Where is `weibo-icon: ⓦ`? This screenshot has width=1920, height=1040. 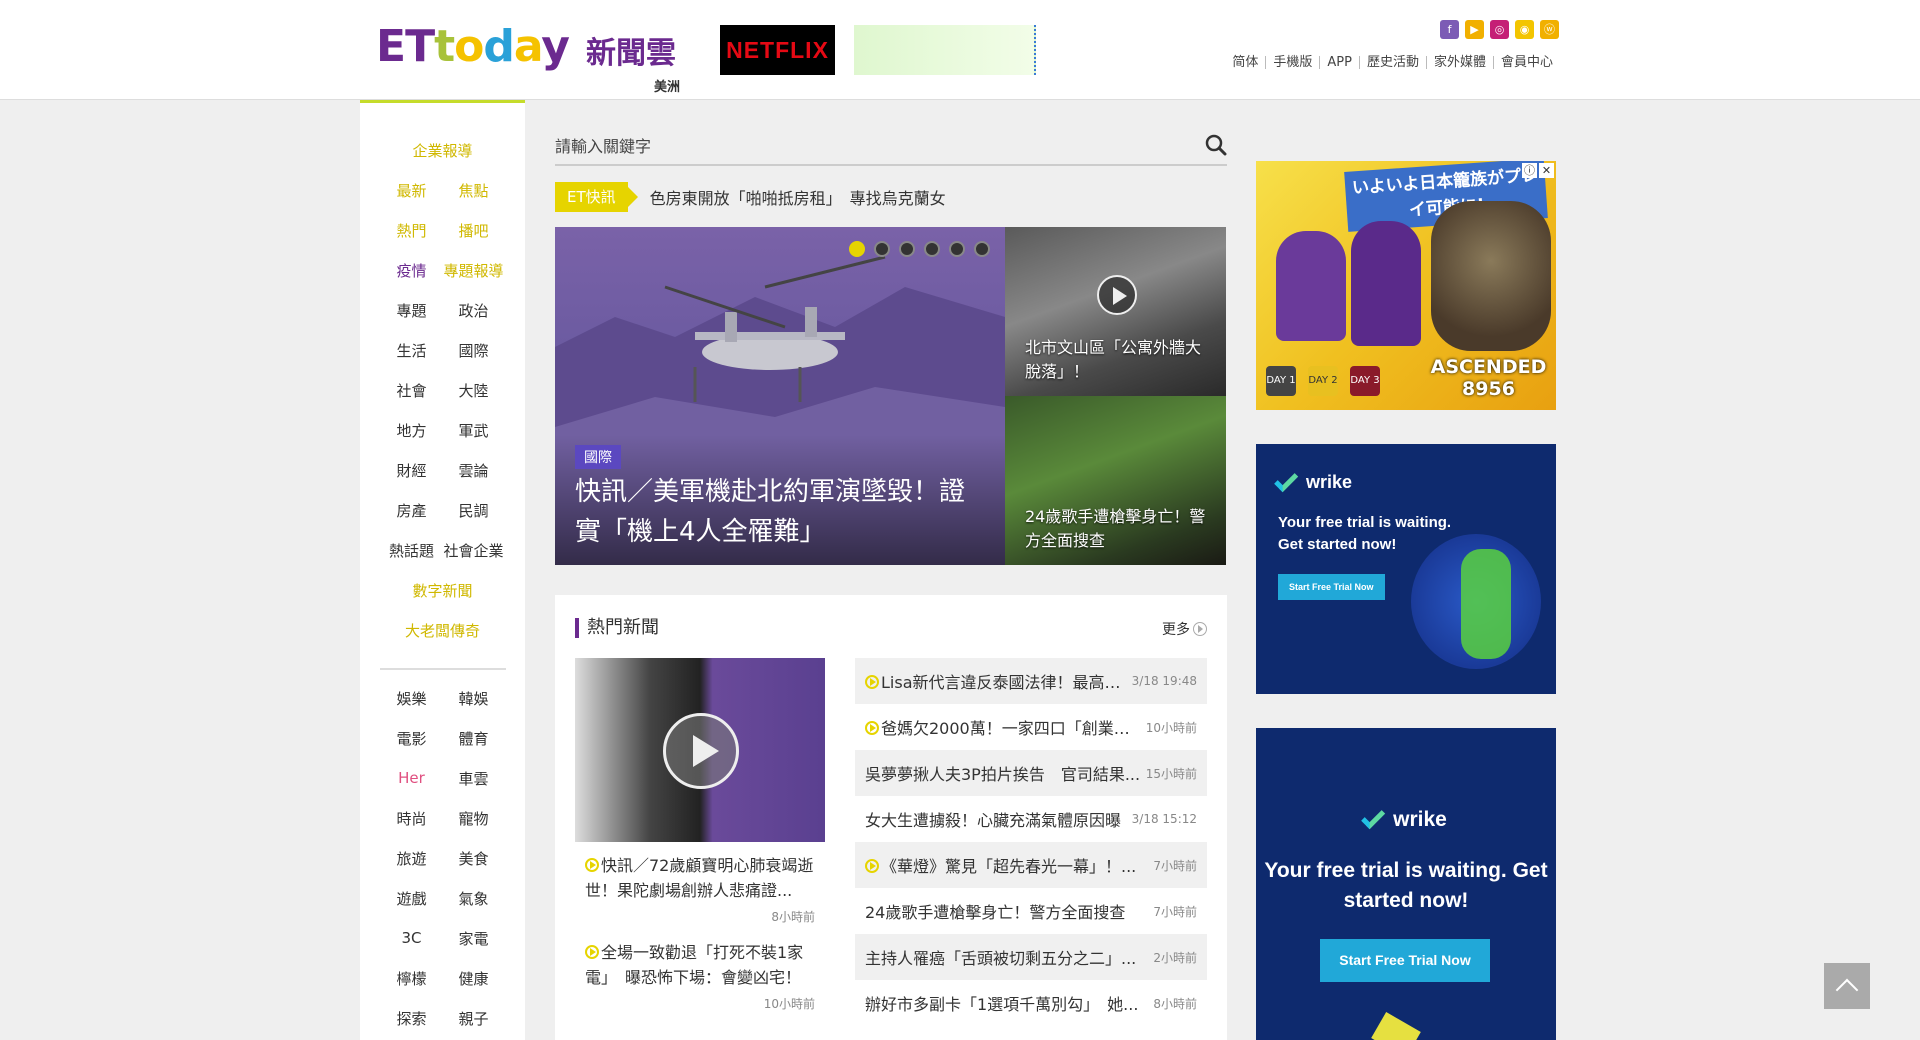
weibo-icon: ⓦ is located at coordinates (1549, 29).